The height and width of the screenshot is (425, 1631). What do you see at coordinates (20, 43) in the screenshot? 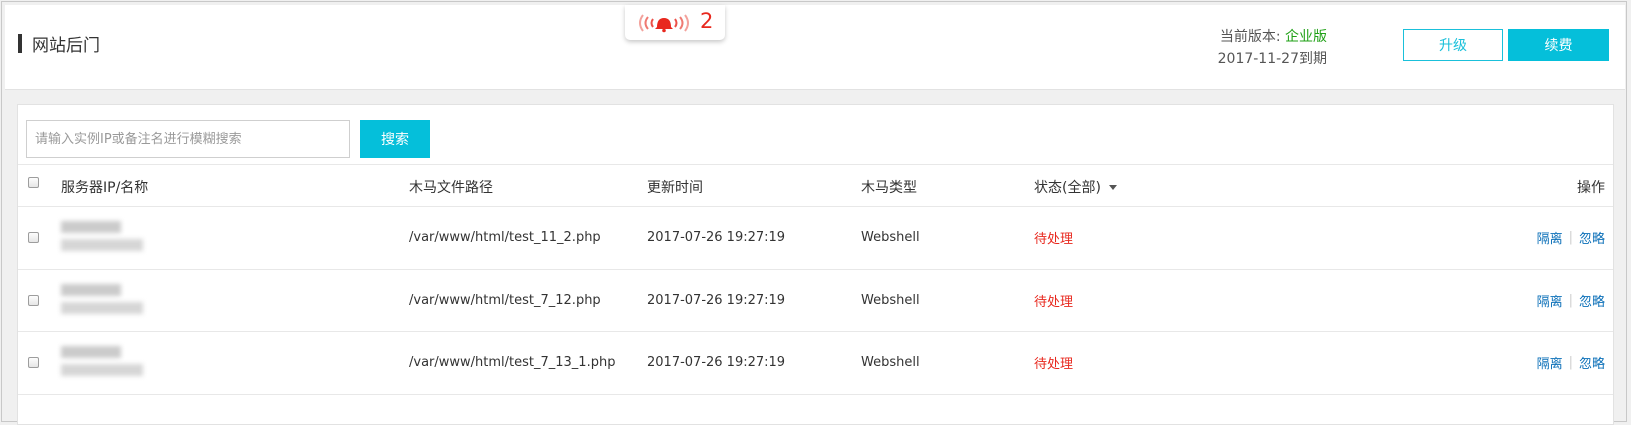
I see `title-accent-bar` at bounding box center [20, 43].